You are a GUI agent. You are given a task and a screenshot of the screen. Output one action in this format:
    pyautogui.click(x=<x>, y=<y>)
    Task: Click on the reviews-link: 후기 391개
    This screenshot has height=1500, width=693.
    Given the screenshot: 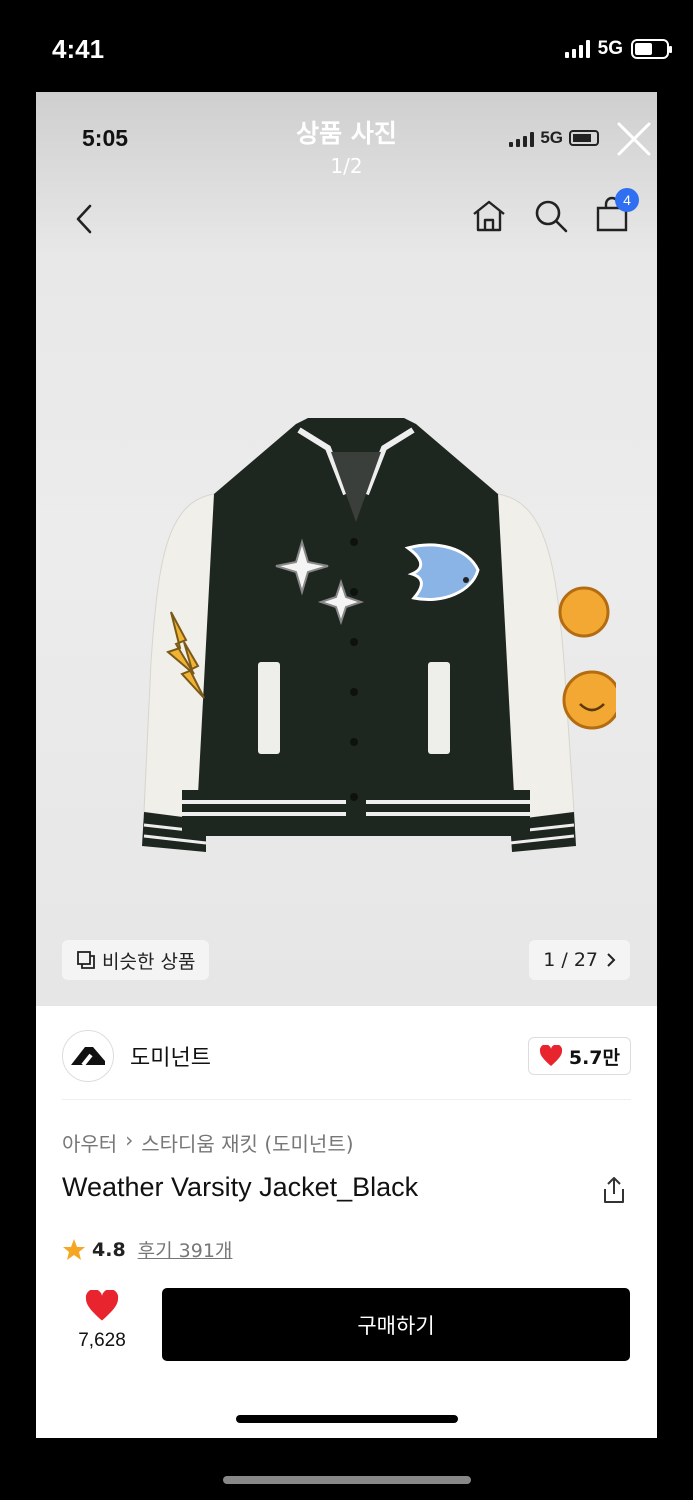 What is the action you would take?
    pyautogui.click(x=185, y=1249)
    